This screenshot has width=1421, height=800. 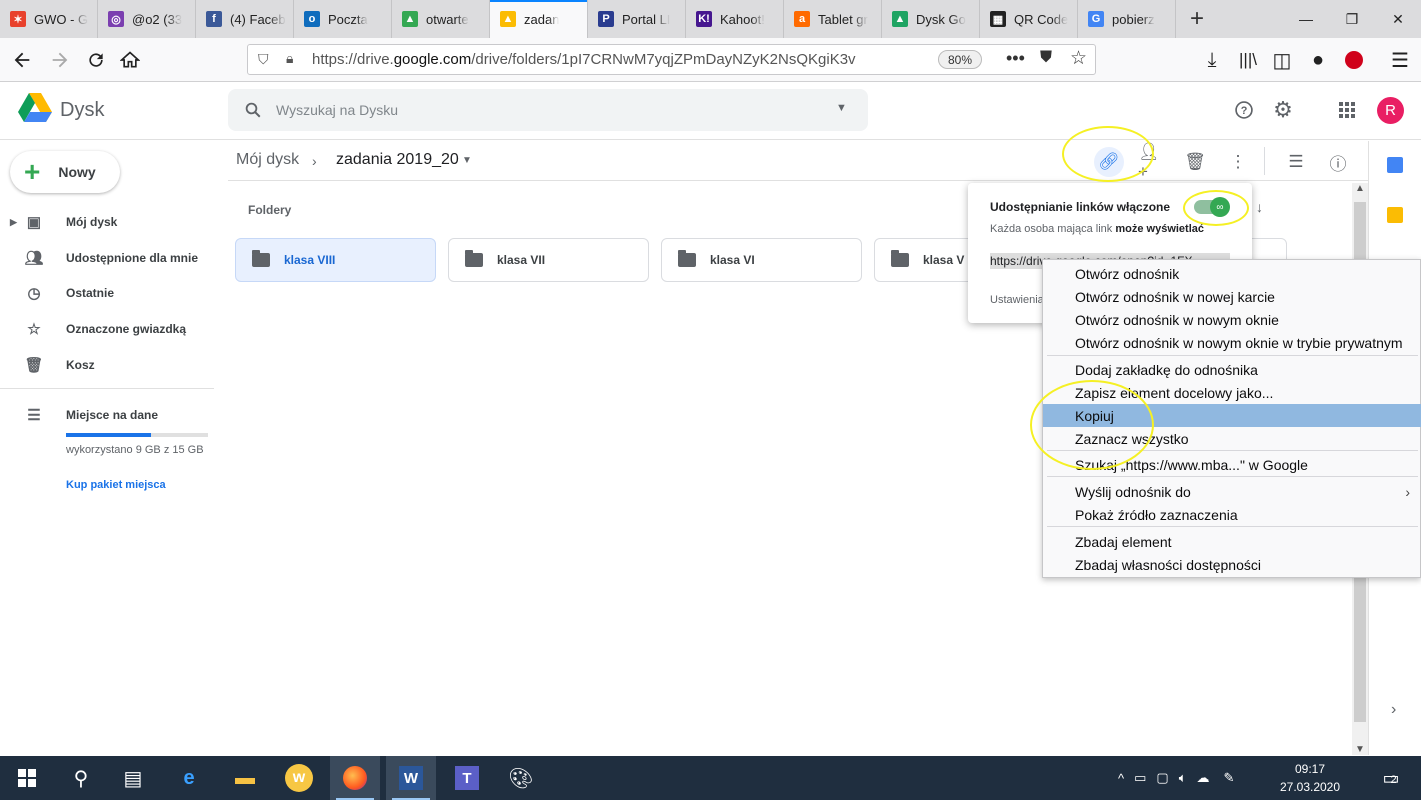 What do you see at coordinates (1232, 319) in the screenshot?
I see `context-menu-item: Otwórz odnośnik w nowym oknie` at bounding box center [1232, 319].